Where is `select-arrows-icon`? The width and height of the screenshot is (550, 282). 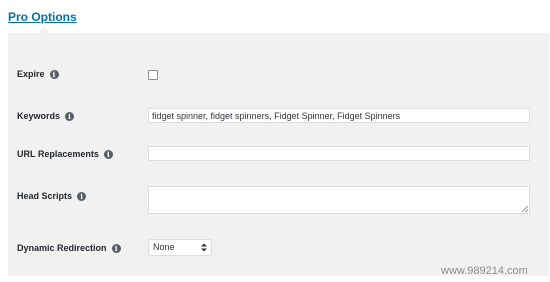 select-arrows-icon is located at coordinates (204, 247).